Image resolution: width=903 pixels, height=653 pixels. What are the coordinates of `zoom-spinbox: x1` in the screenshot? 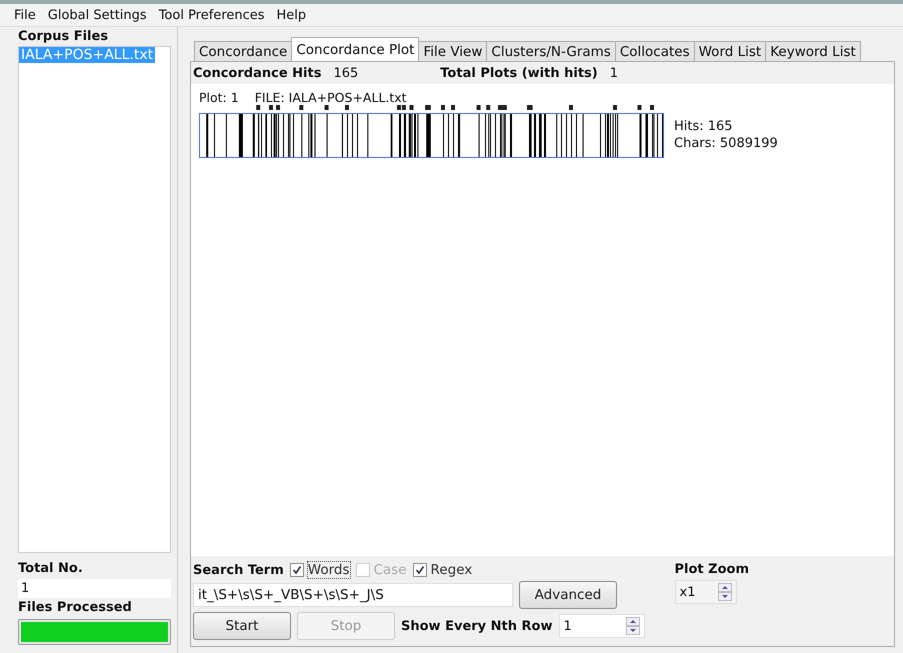 It's located at (705, 592).